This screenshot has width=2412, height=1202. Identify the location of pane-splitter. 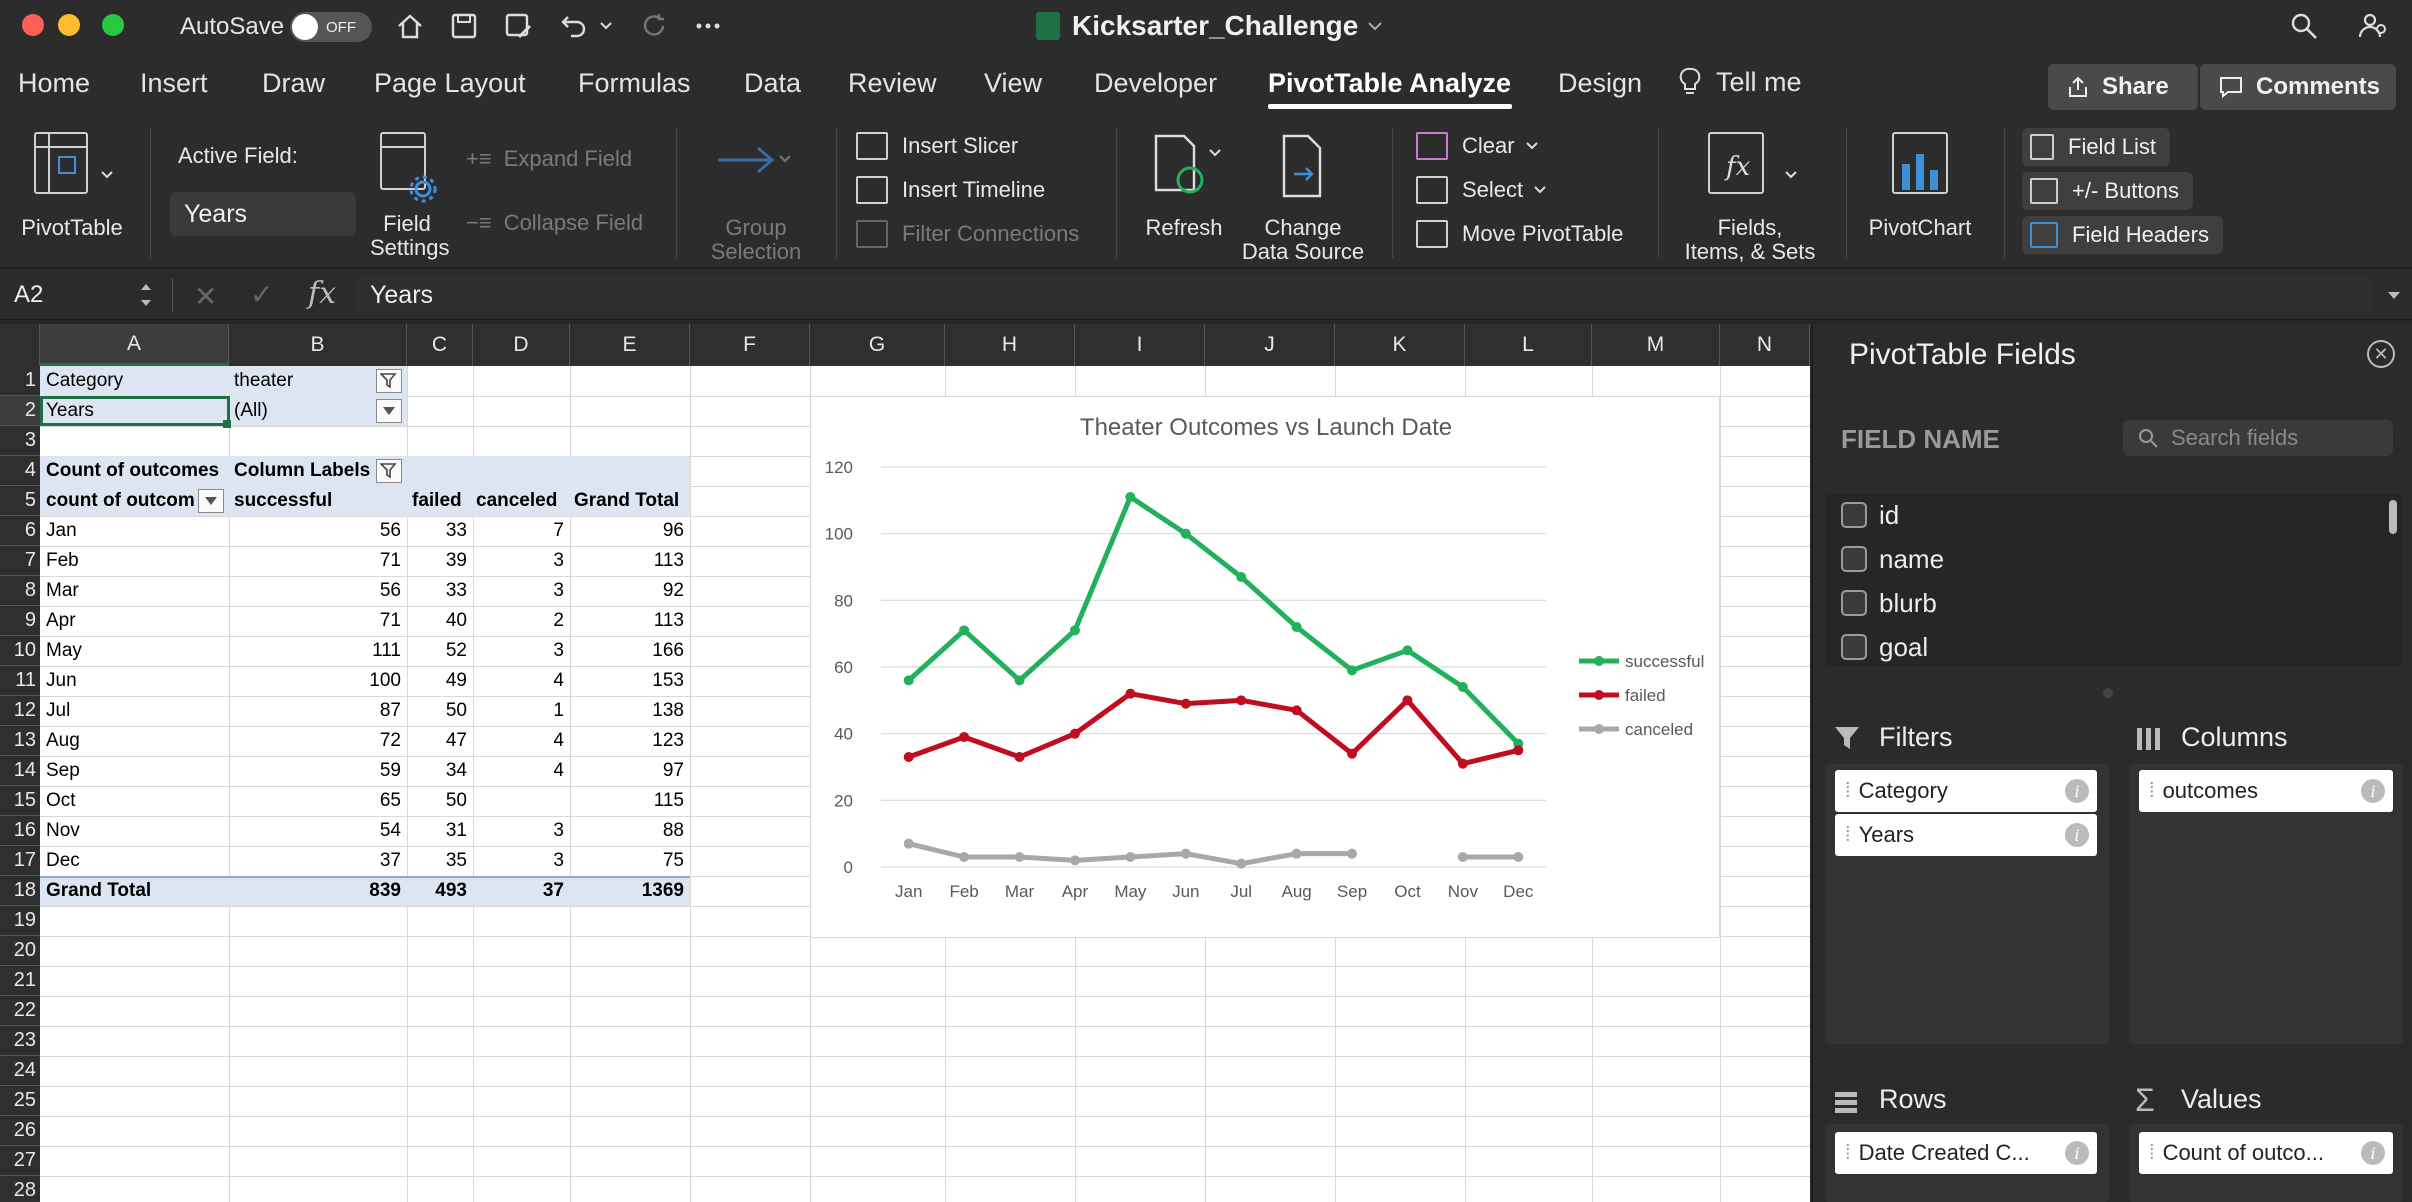
(2108, 693).